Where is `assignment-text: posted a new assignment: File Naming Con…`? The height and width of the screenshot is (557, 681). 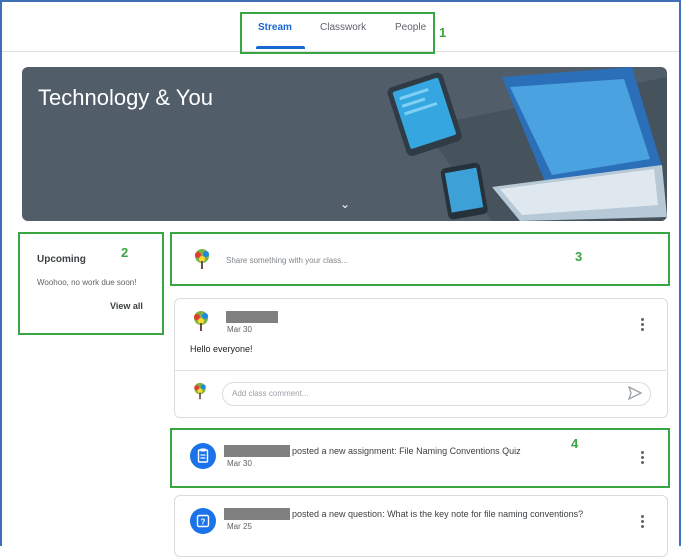 assignment-text: posted a new assignment: File Naming Con… is located at coordinates (406, 451).